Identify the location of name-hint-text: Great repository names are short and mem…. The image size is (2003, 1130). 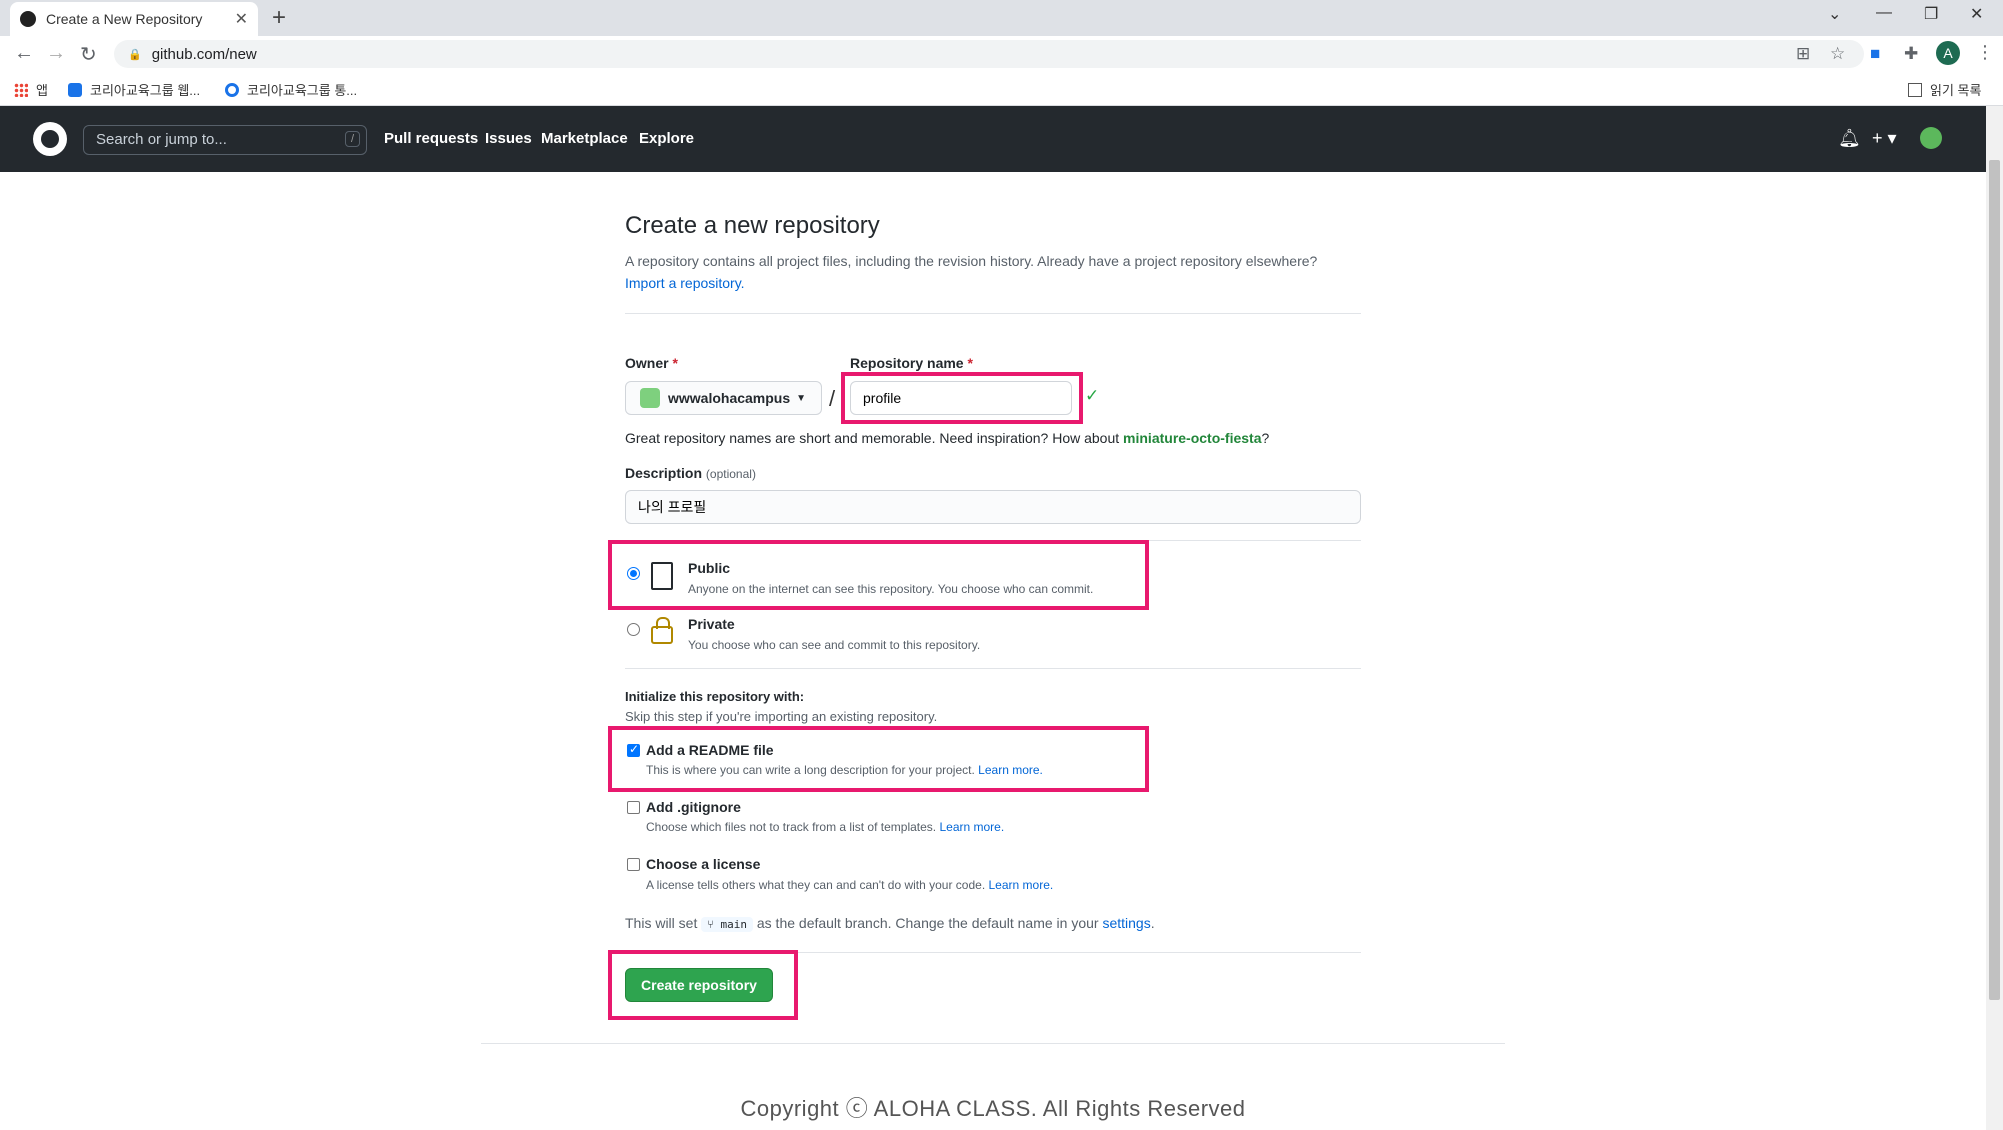
(872, 438).